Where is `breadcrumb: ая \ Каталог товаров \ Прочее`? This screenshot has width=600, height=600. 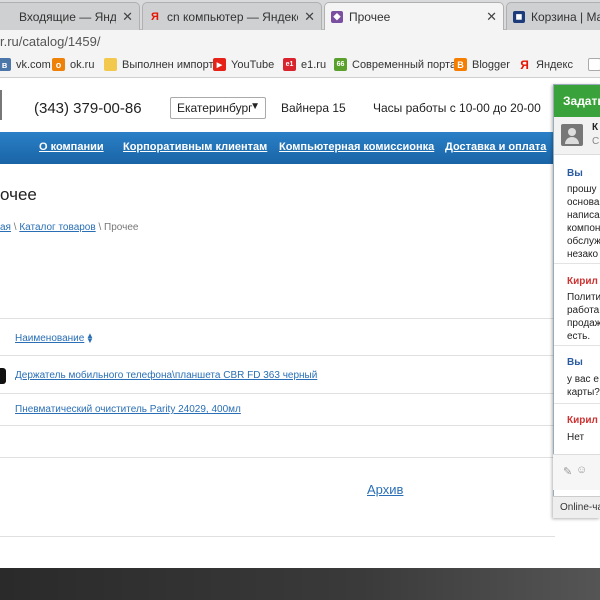 breadcrumb: ая \ Каталог товаров \ Прочее is located at coordinates (69, 227).